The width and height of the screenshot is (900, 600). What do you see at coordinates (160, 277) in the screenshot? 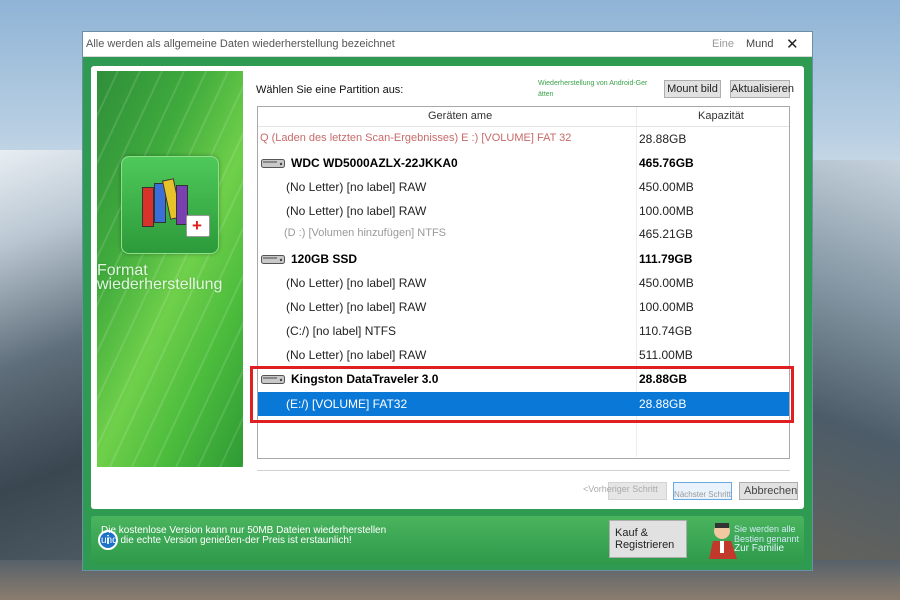
I see `banner-title: Format wiederherstellung` at bounding box center [160, 277].